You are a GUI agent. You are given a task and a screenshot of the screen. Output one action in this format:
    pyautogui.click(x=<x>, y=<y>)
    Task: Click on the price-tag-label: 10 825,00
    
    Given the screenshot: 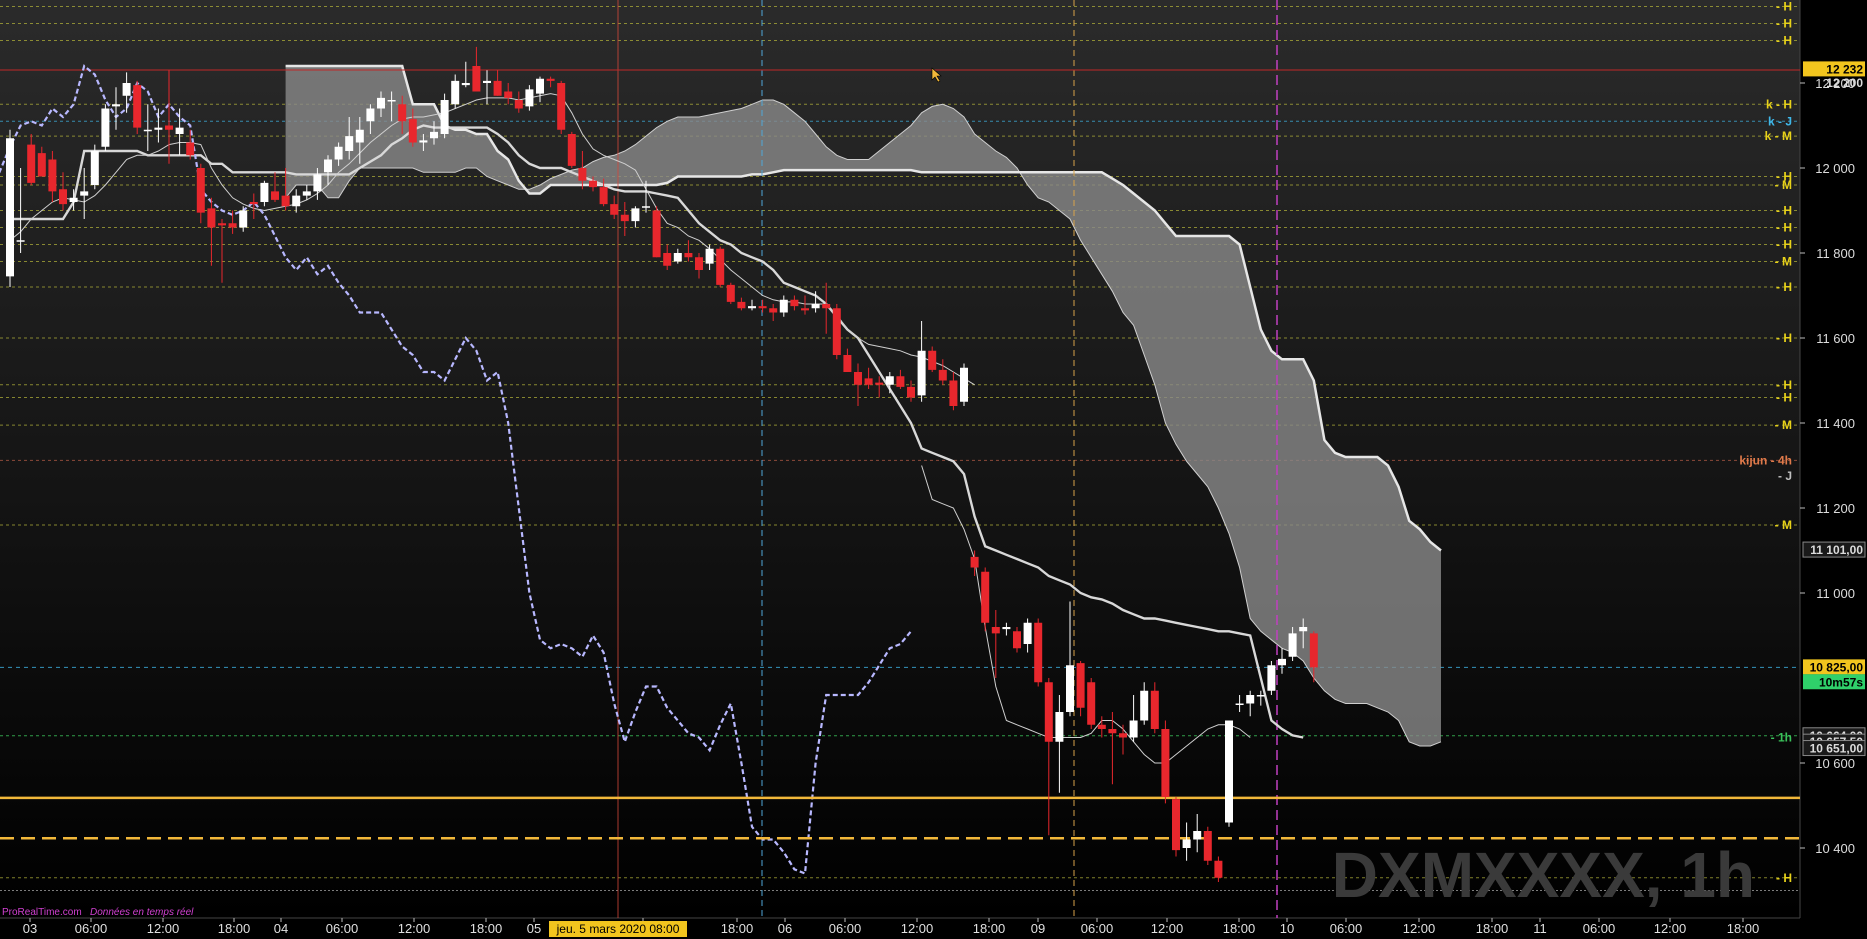 What is the action you would take?
    pyautogui.click(x=1837, y=667)
    